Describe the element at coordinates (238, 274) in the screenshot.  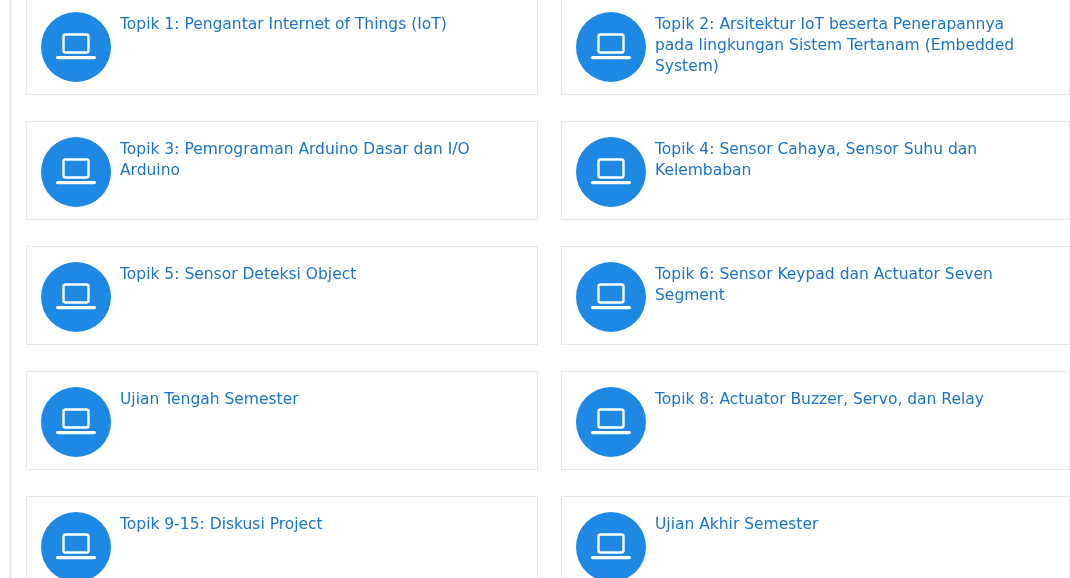
I see `topic-link: Topik 5: Sensor Deteksi Object` at that location.